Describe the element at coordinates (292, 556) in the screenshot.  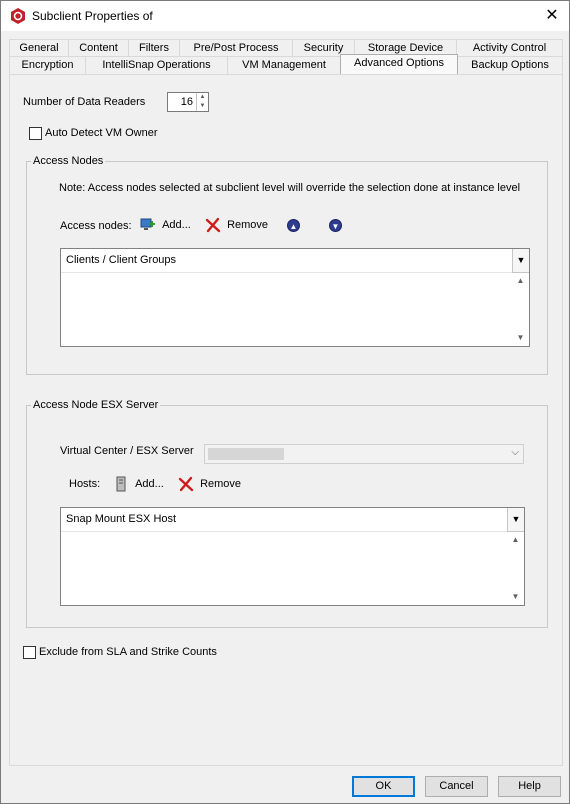
I see `esx-hosts-list: Snap Mount ESX Host ▼ ▲ ▼` at that location.